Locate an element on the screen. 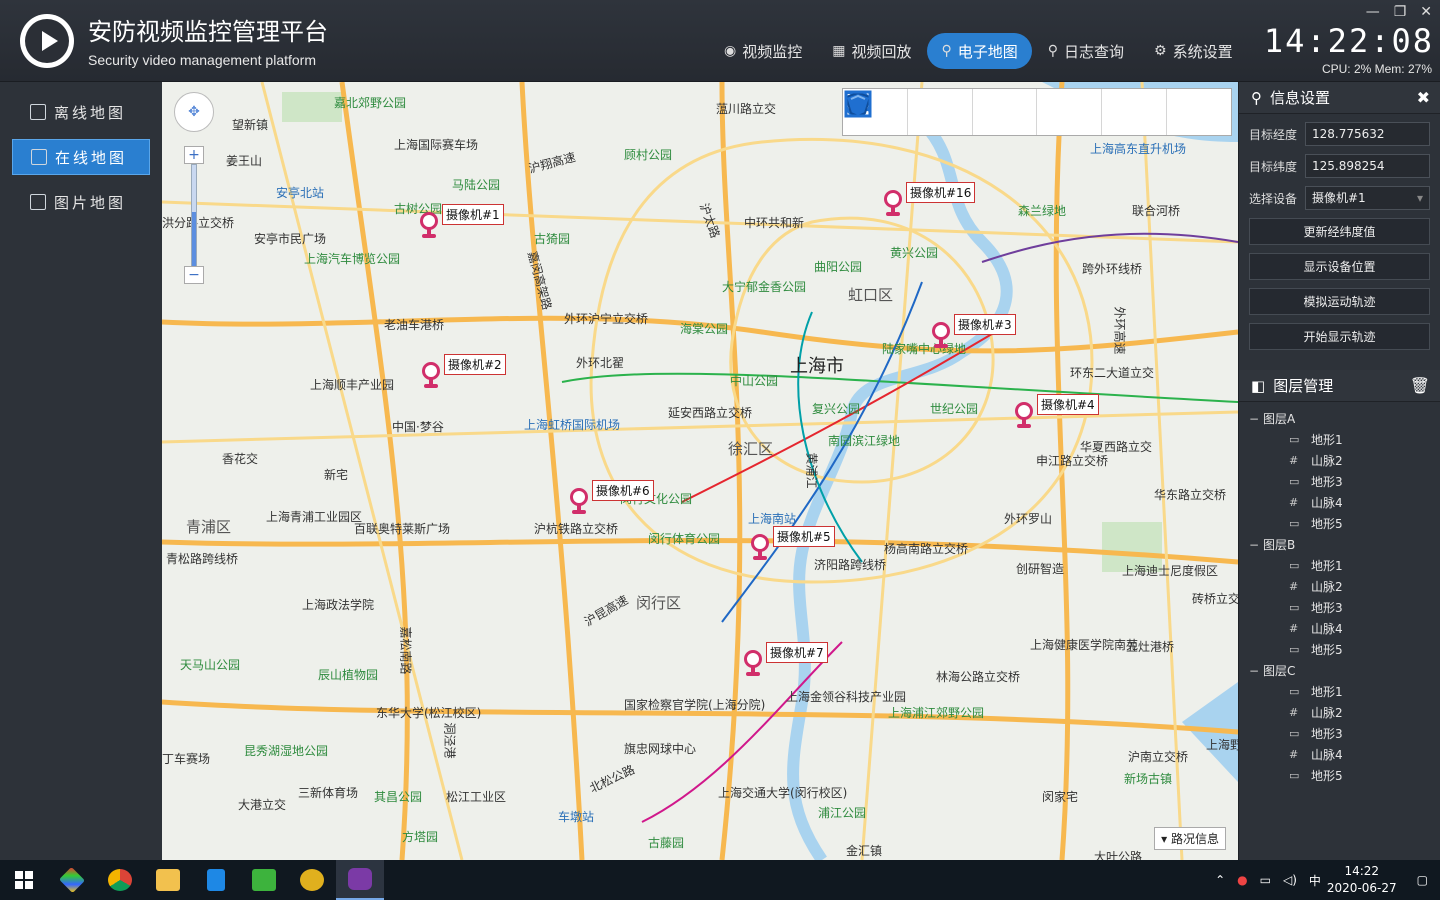 The image size is (1440, 900). map-label: 延安西路立交桥 is located at coordinates (710, 413).